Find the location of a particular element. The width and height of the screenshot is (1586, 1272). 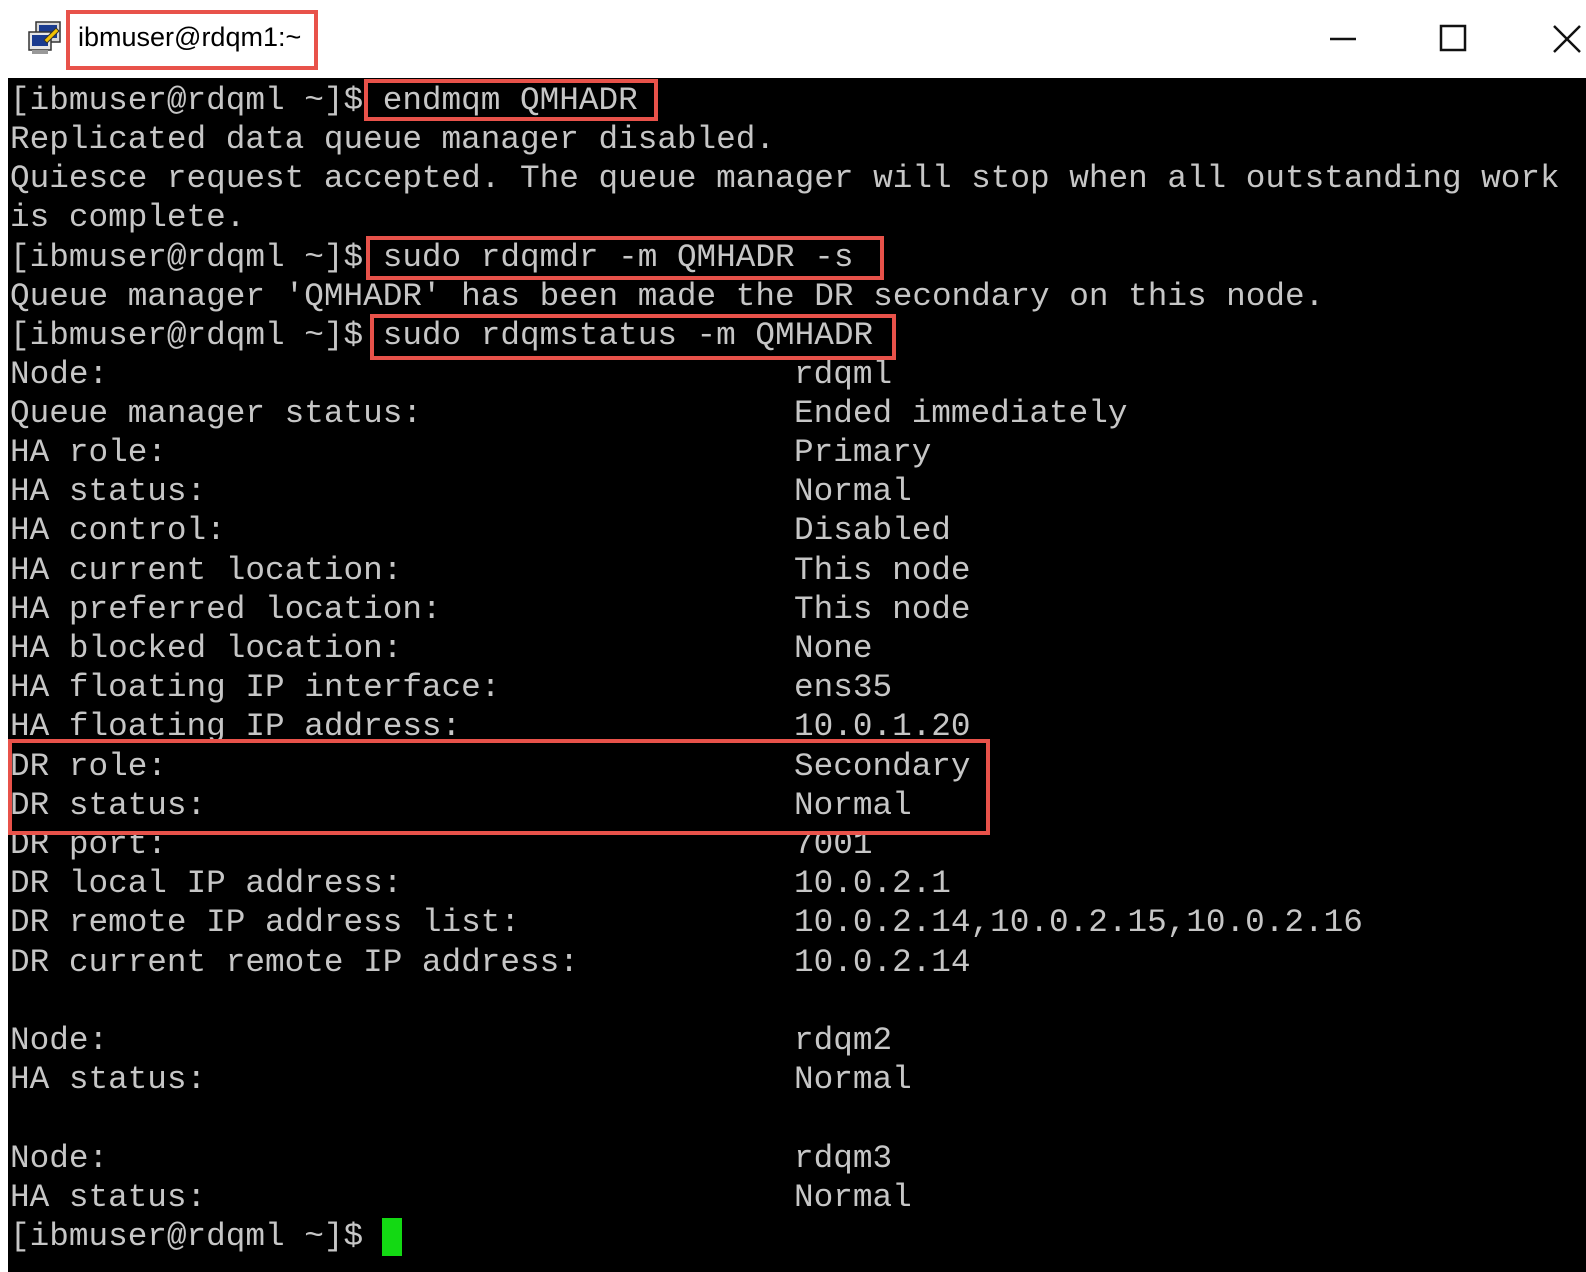

status-value-dr-status: Normal is located at coordinates (853, 805).